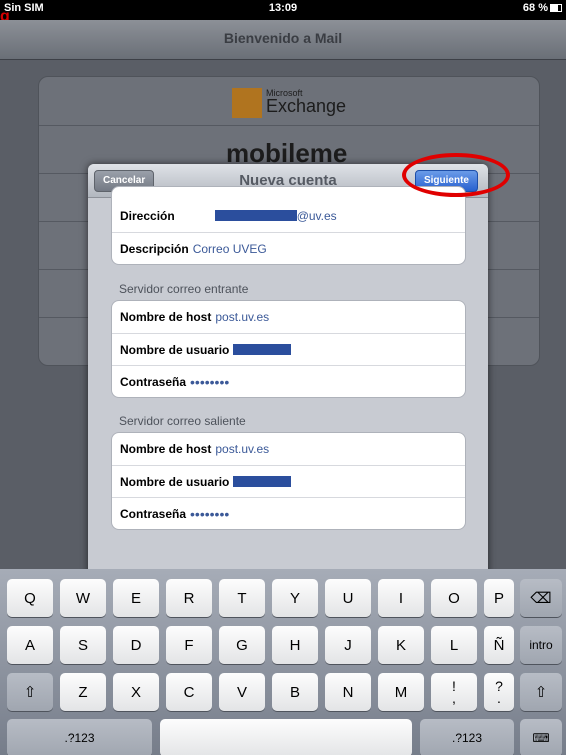  Describe the element at coordinates (467, 737) in the screenshot. I see `numbers-key-right: .?123` at that location.